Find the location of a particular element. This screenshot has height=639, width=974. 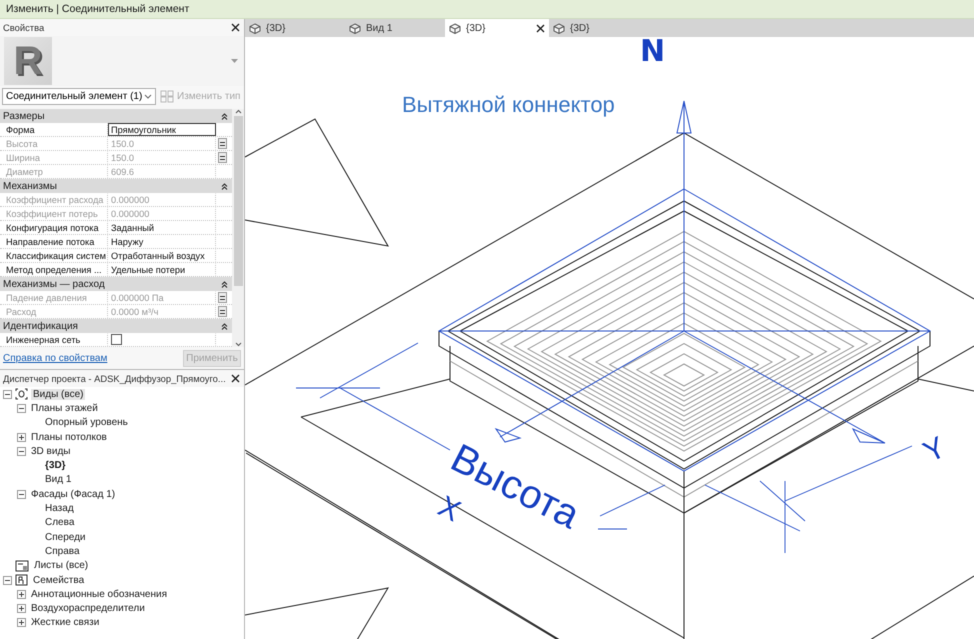

view-tab: Вид 1 is located at coordinates (395, 28).